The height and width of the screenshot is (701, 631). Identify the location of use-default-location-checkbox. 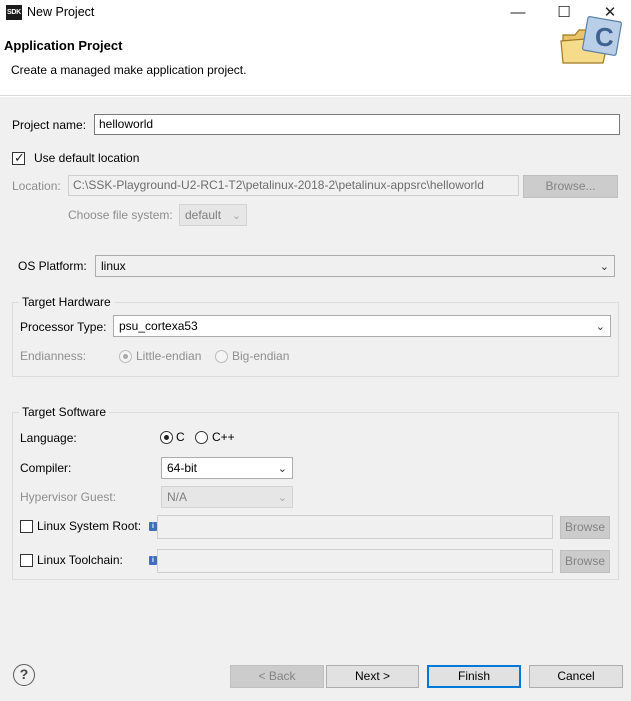
(18, 158).